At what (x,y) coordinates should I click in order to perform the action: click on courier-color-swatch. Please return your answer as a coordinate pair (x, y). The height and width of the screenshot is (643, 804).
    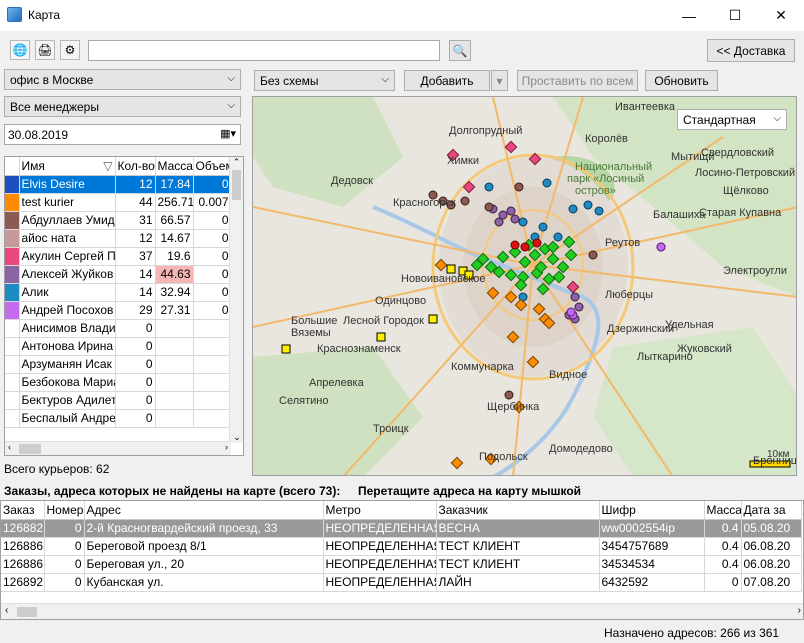
    Looking at the image, I should click on (12, 400).